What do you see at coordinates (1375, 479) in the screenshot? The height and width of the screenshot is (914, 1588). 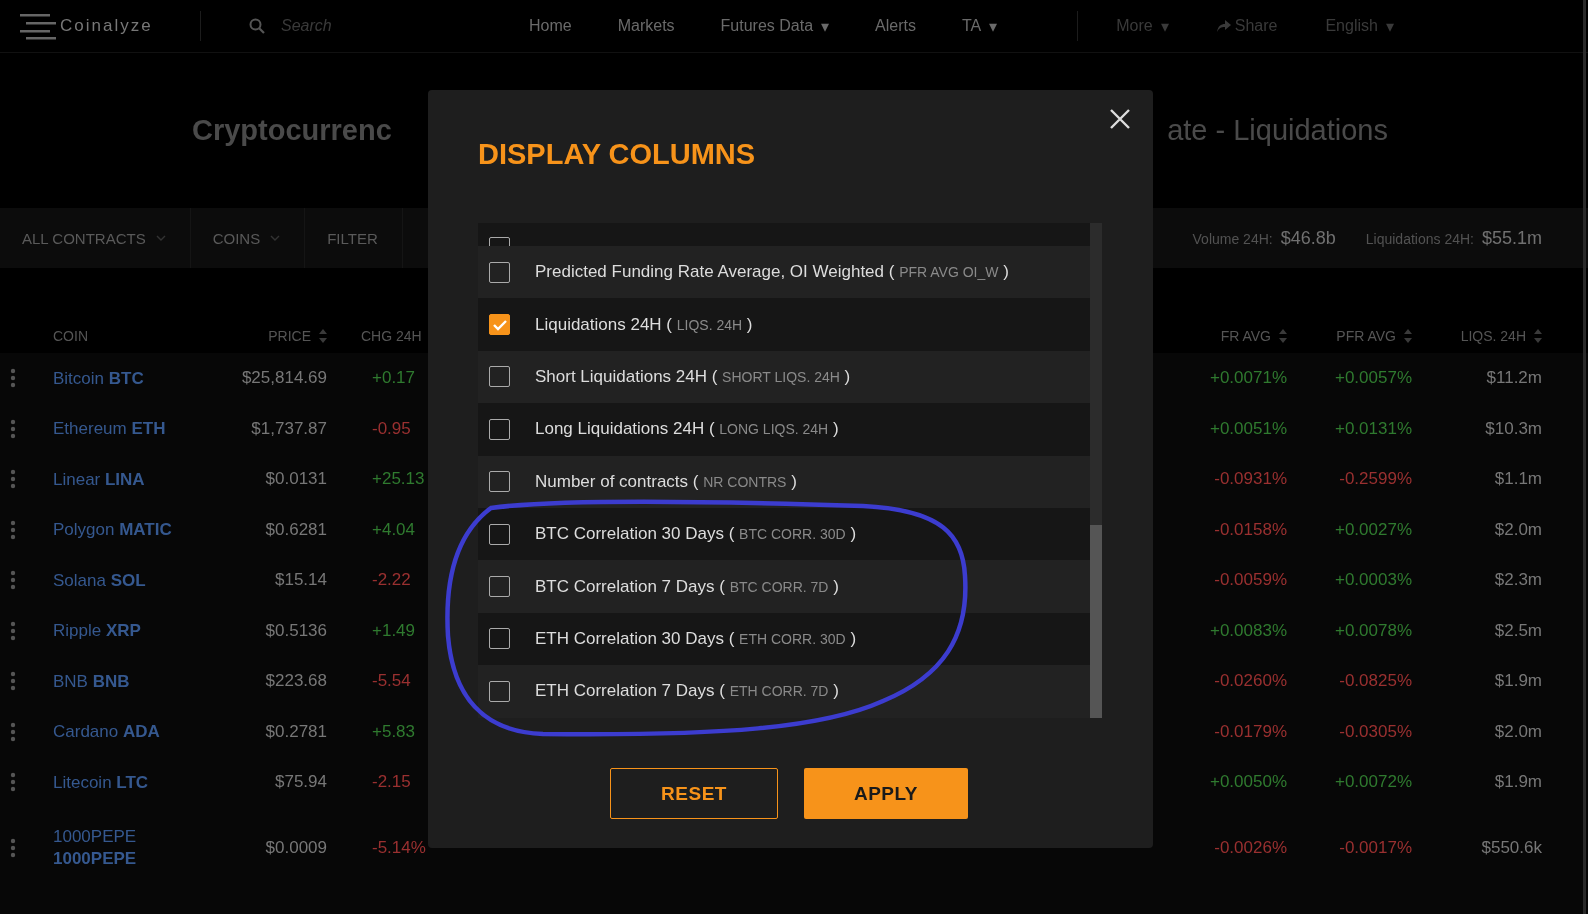 I see `table-cell: -0.2599%` at bounding box center [1375, 479].